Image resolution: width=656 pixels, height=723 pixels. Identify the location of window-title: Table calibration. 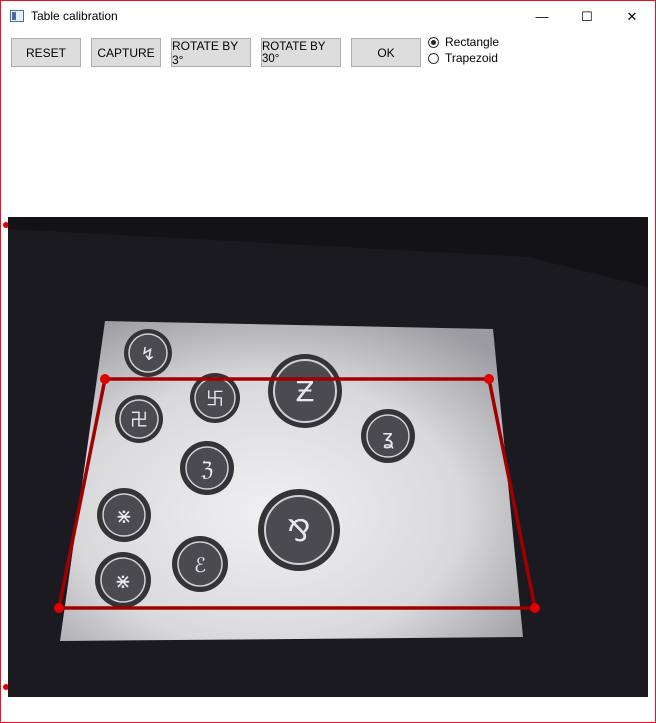
(74, 16).